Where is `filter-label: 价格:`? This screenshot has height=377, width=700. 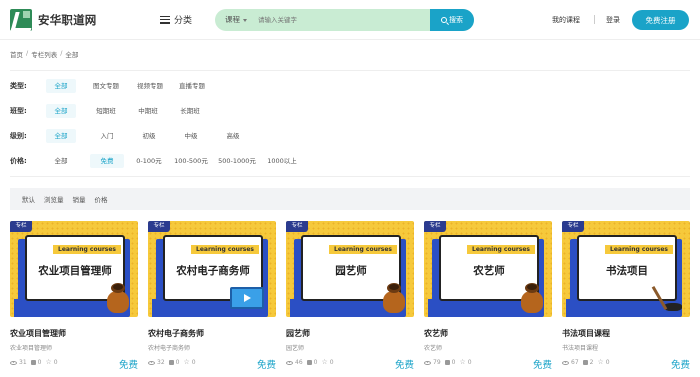
filter-label: 价格: is located at coordinates (18, 161).